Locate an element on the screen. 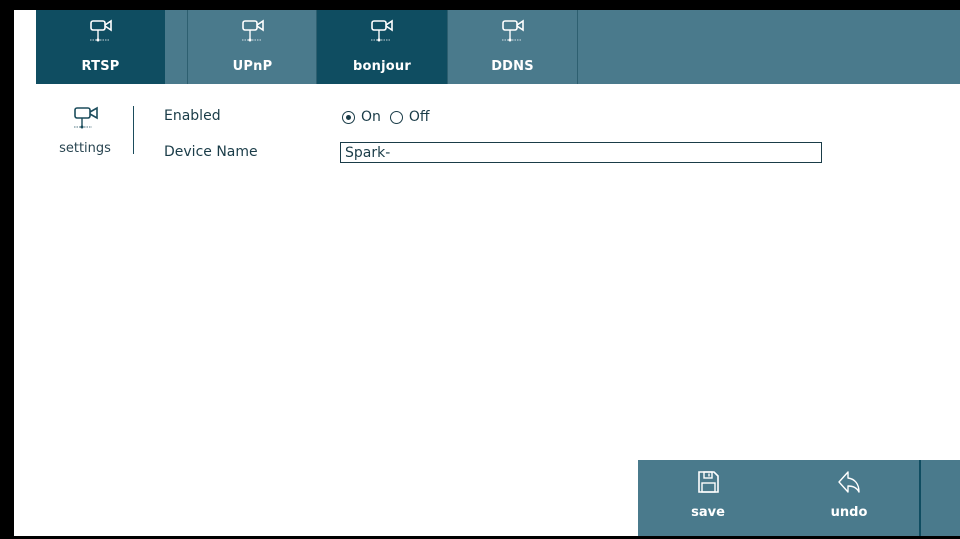 The height and width of the screenshot is (539, 960). section-divider is located at coordinates (133, 130).